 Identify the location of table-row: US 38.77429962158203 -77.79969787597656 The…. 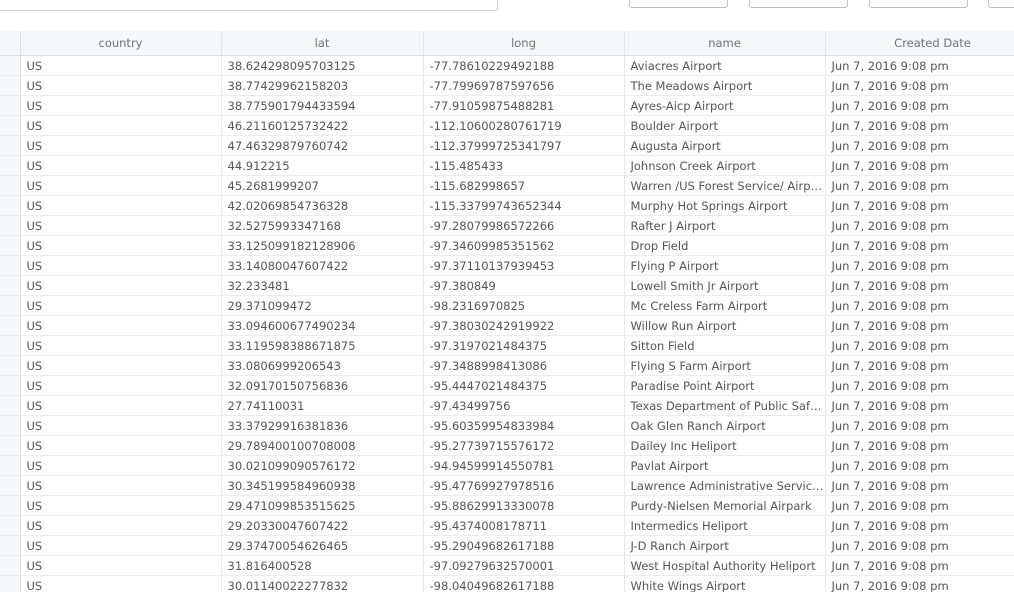
(507, 85).